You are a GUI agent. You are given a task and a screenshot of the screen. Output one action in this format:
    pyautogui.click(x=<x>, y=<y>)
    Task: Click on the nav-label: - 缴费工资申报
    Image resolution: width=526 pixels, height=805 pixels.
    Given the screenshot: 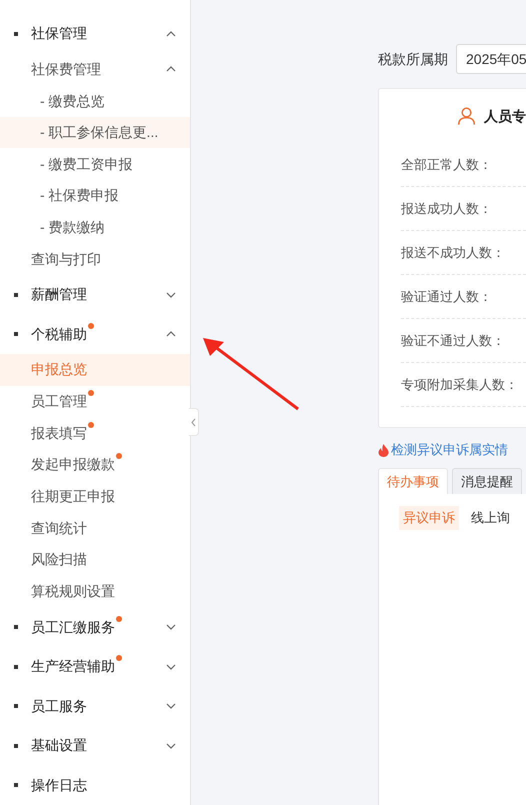 What is the action you would take?
    pyautogui.click(x=86, y=164)
    